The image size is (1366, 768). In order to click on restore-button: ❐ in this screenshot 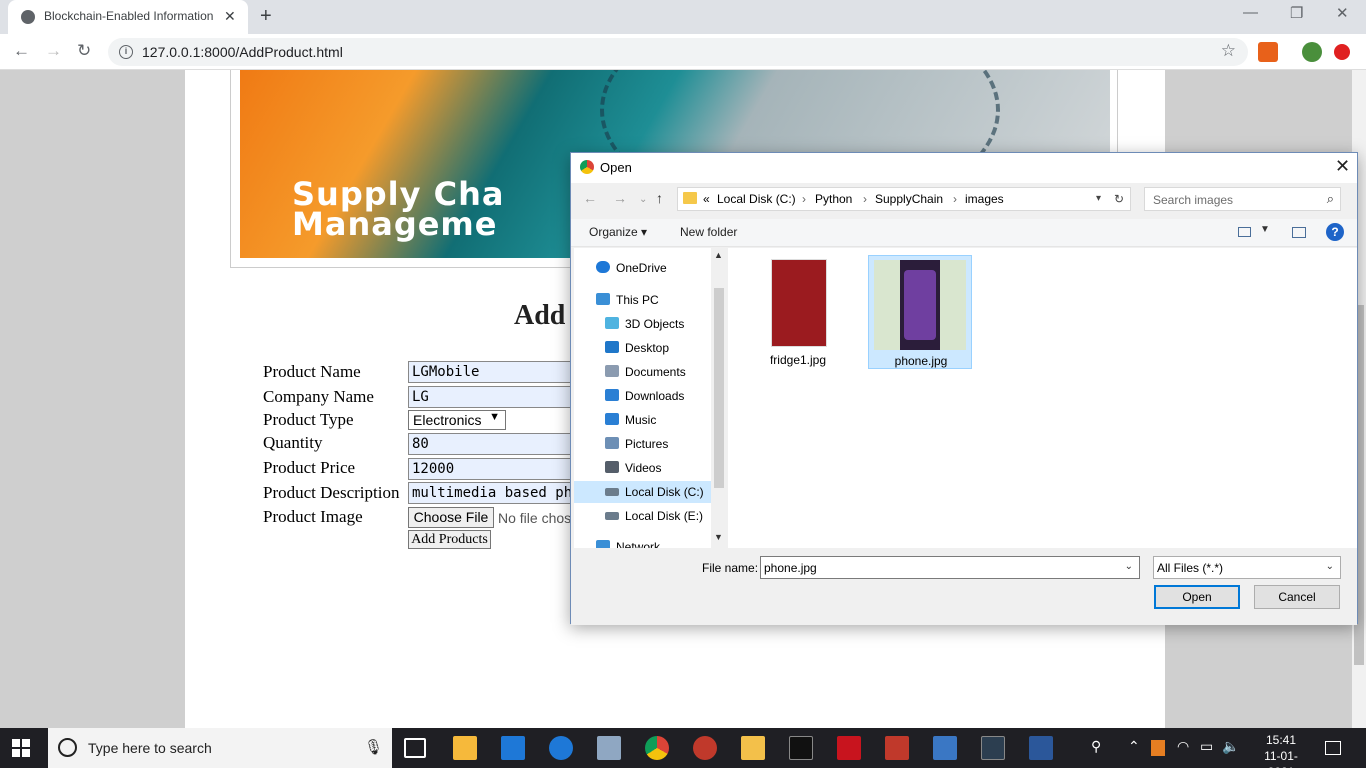, I will do `click(1296, 13)`.